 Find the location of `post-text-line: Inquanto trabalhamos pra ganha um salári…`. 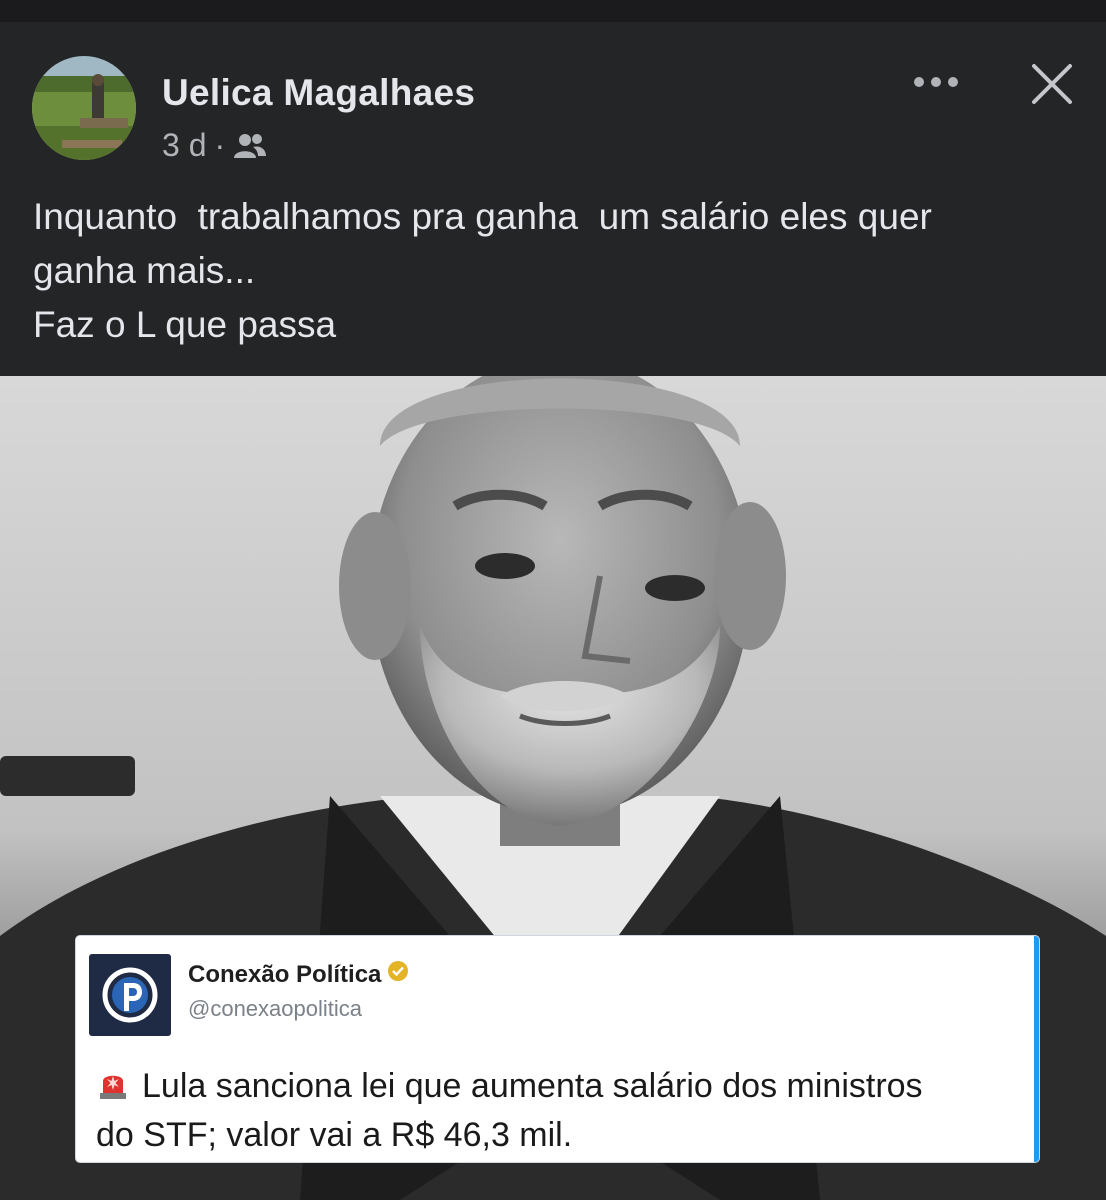

post-text-line: Inquanto trabalhamos pra ganha um salári… is located at coordinates (482, 216).